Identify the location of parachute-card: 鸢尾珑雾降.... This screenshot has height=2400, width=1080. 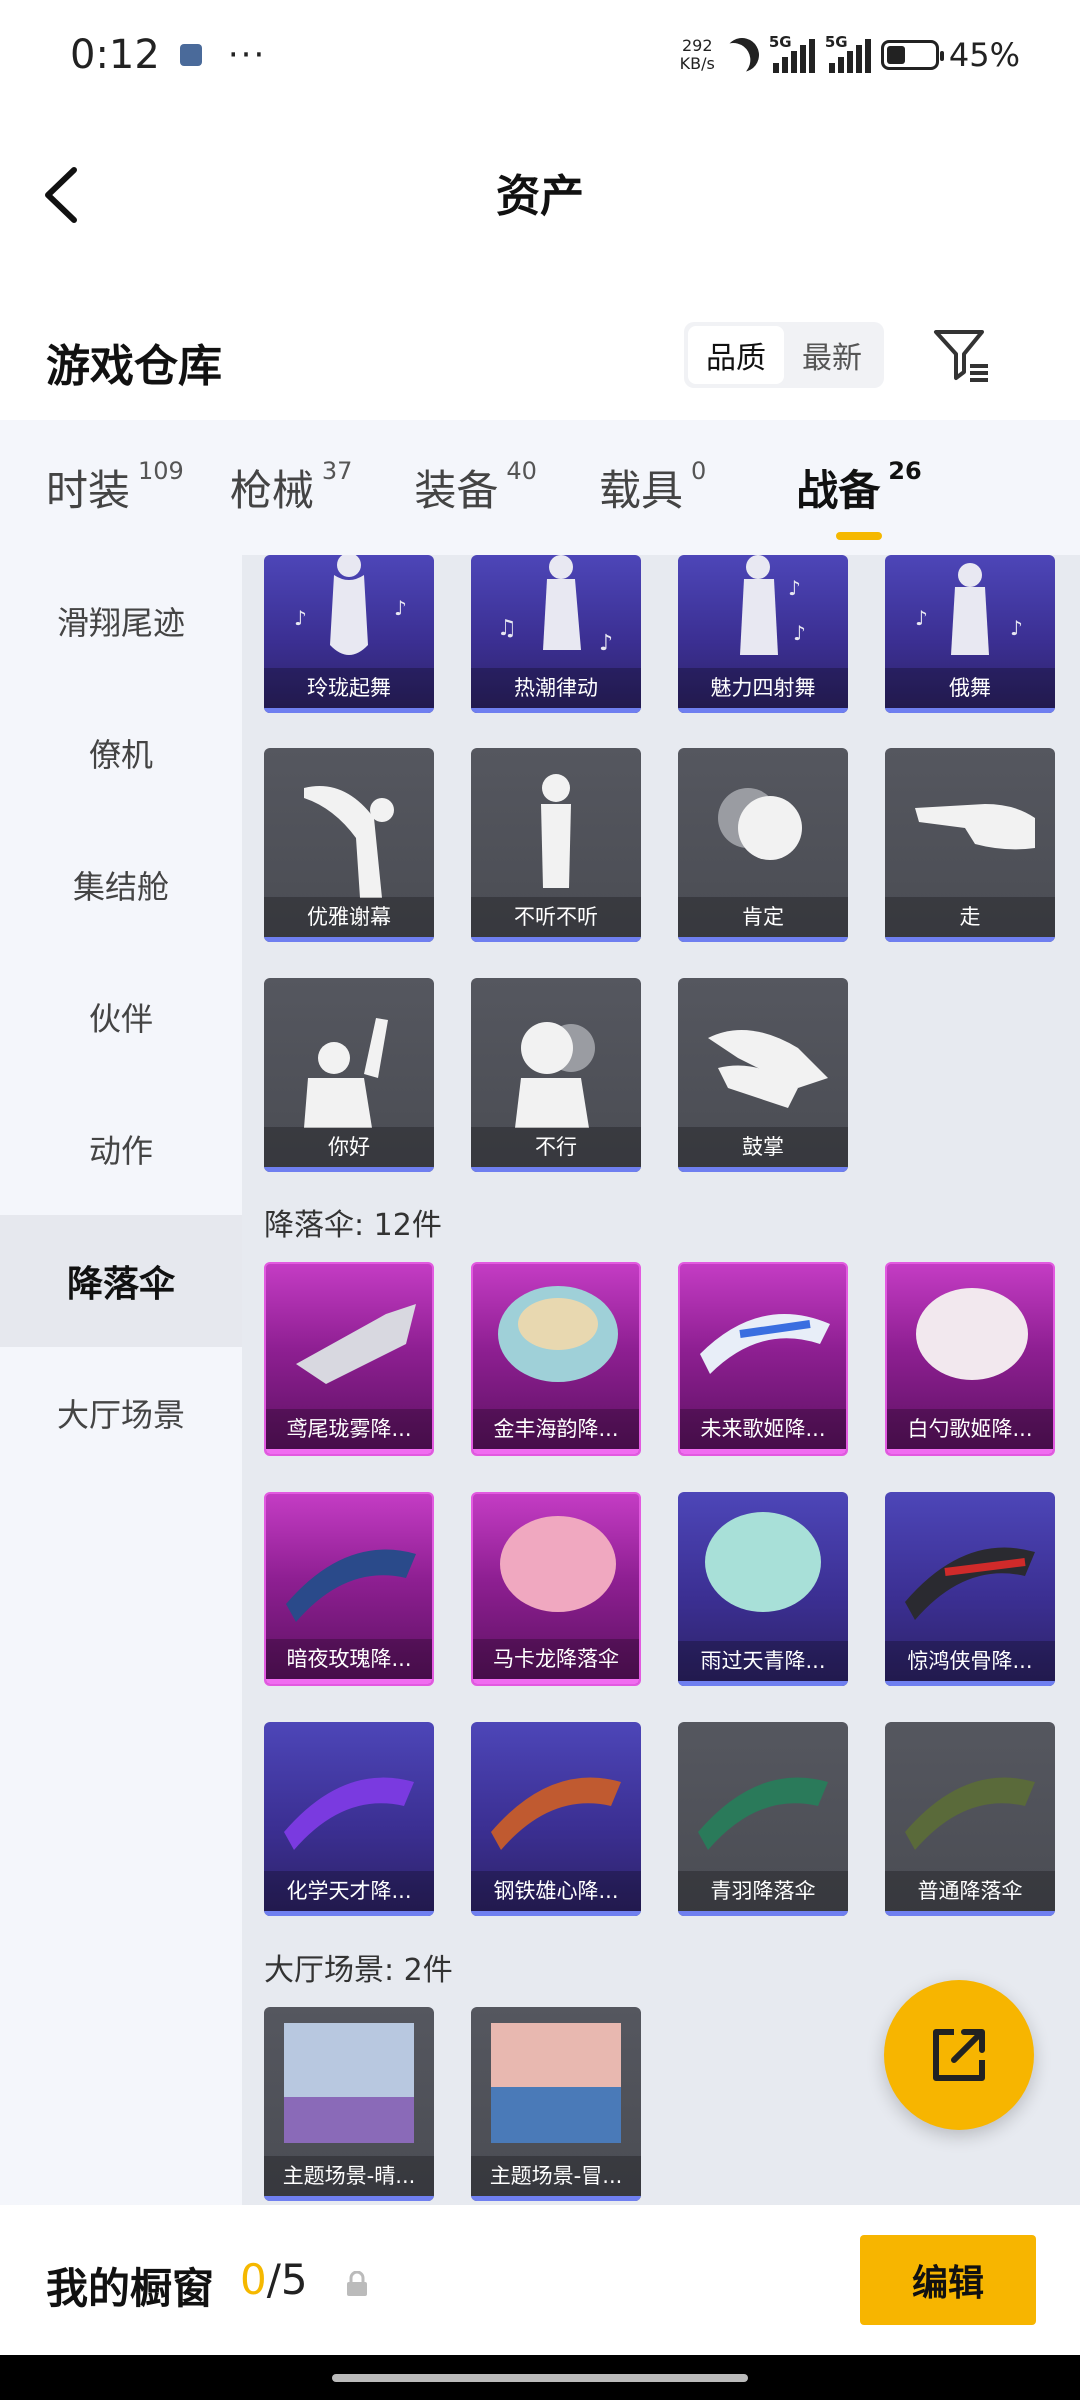
(349, 1359).